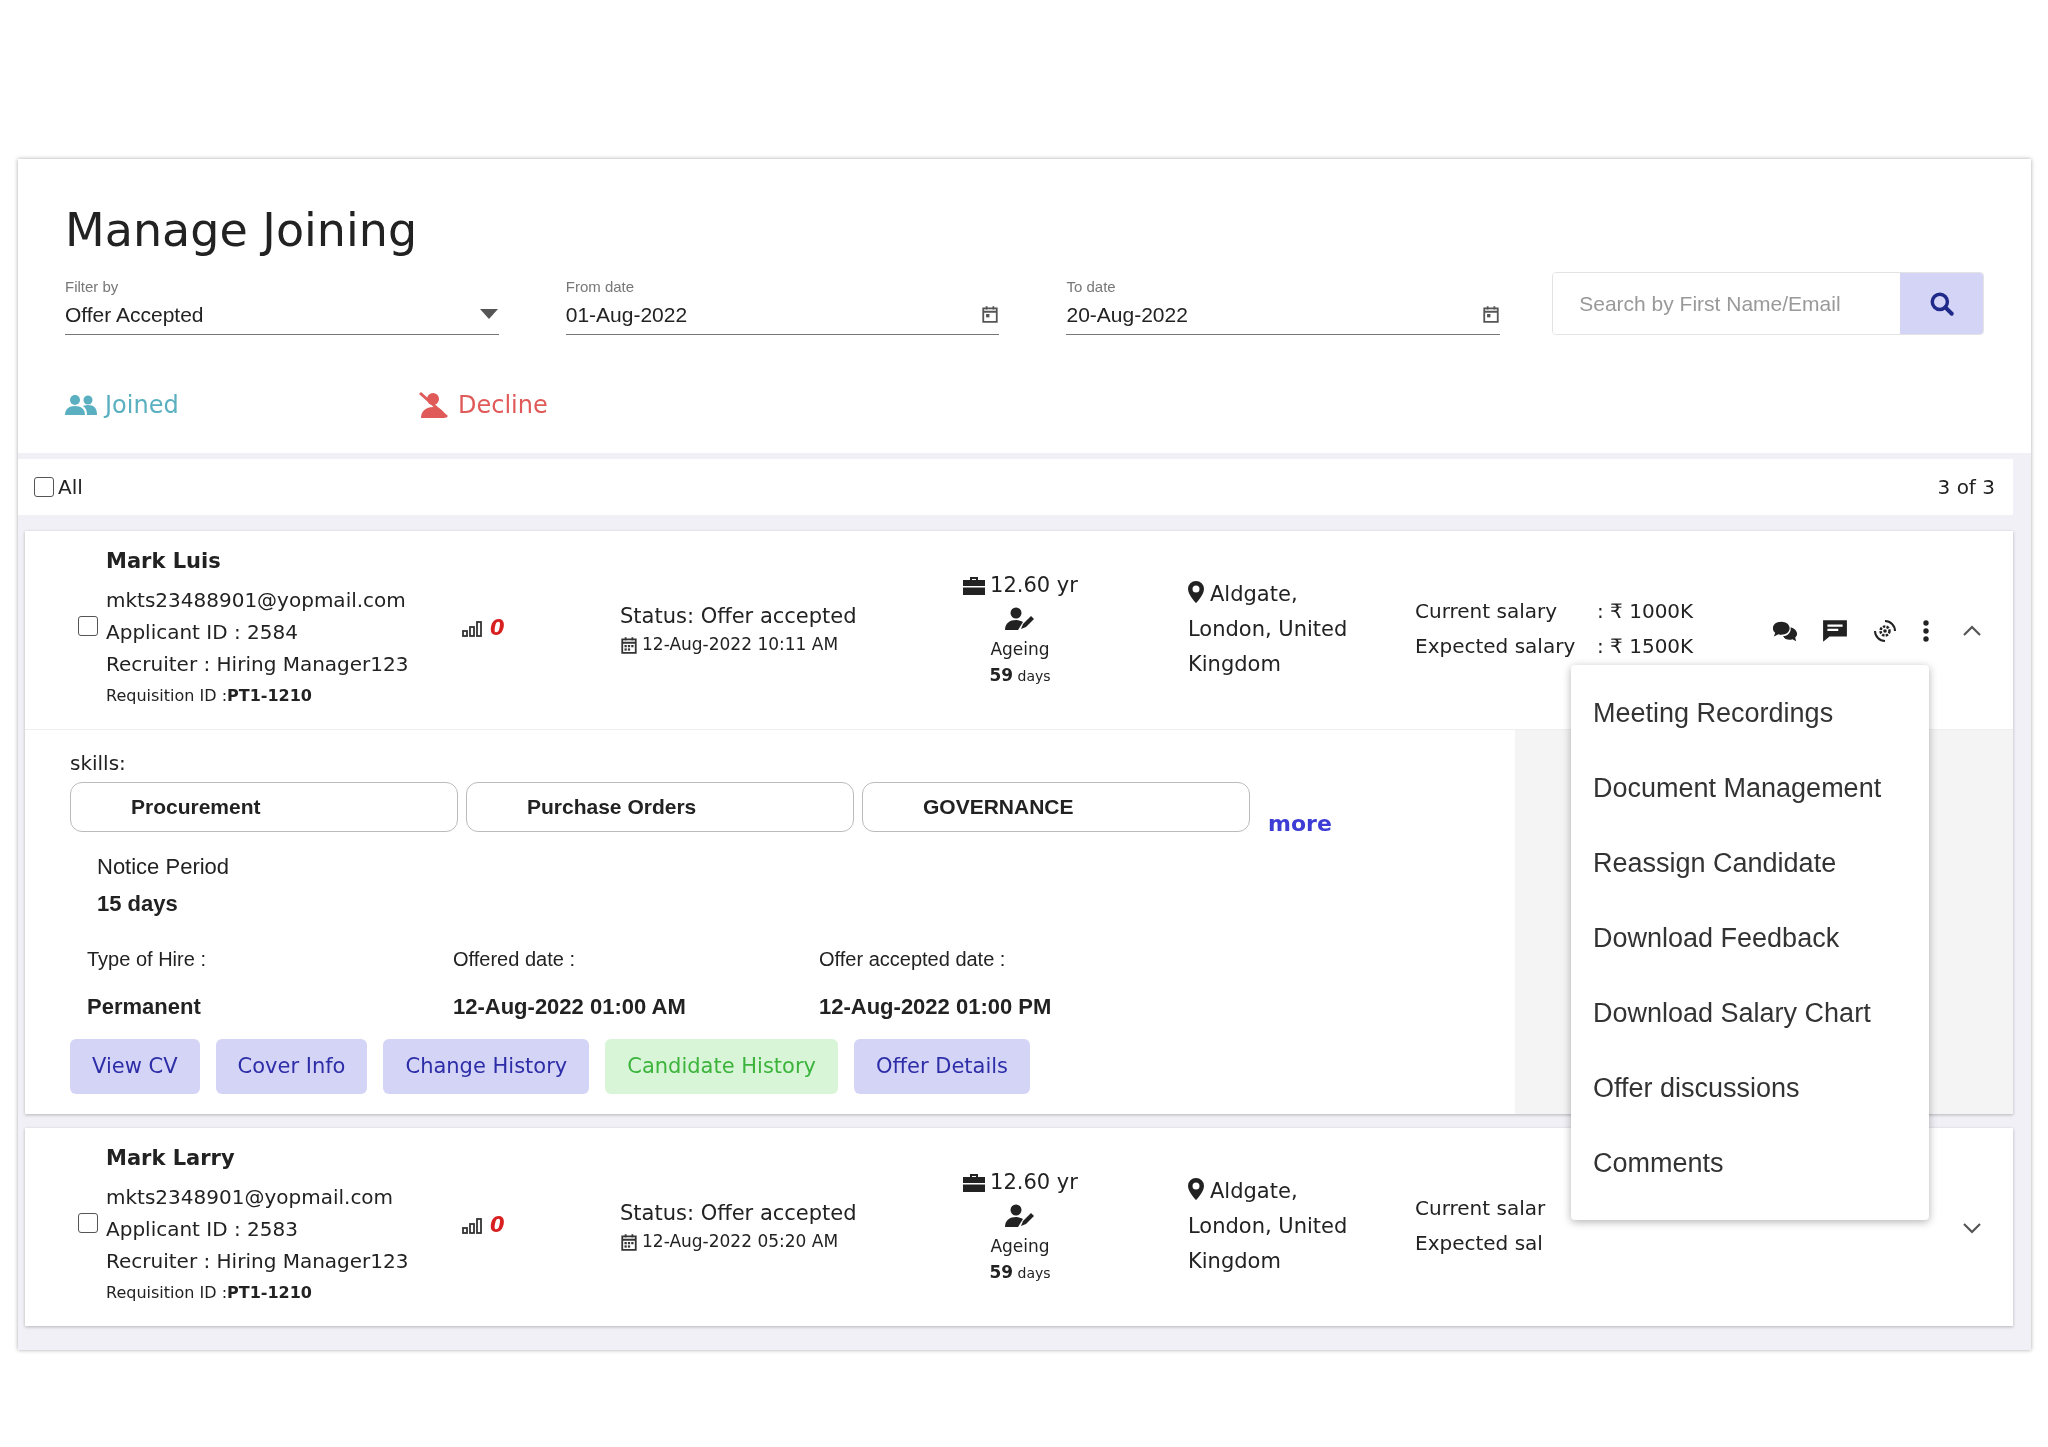 The height and width of the screenshot is (1447, 2048). I want to click on checkbox-label: All, so click(70, 488).